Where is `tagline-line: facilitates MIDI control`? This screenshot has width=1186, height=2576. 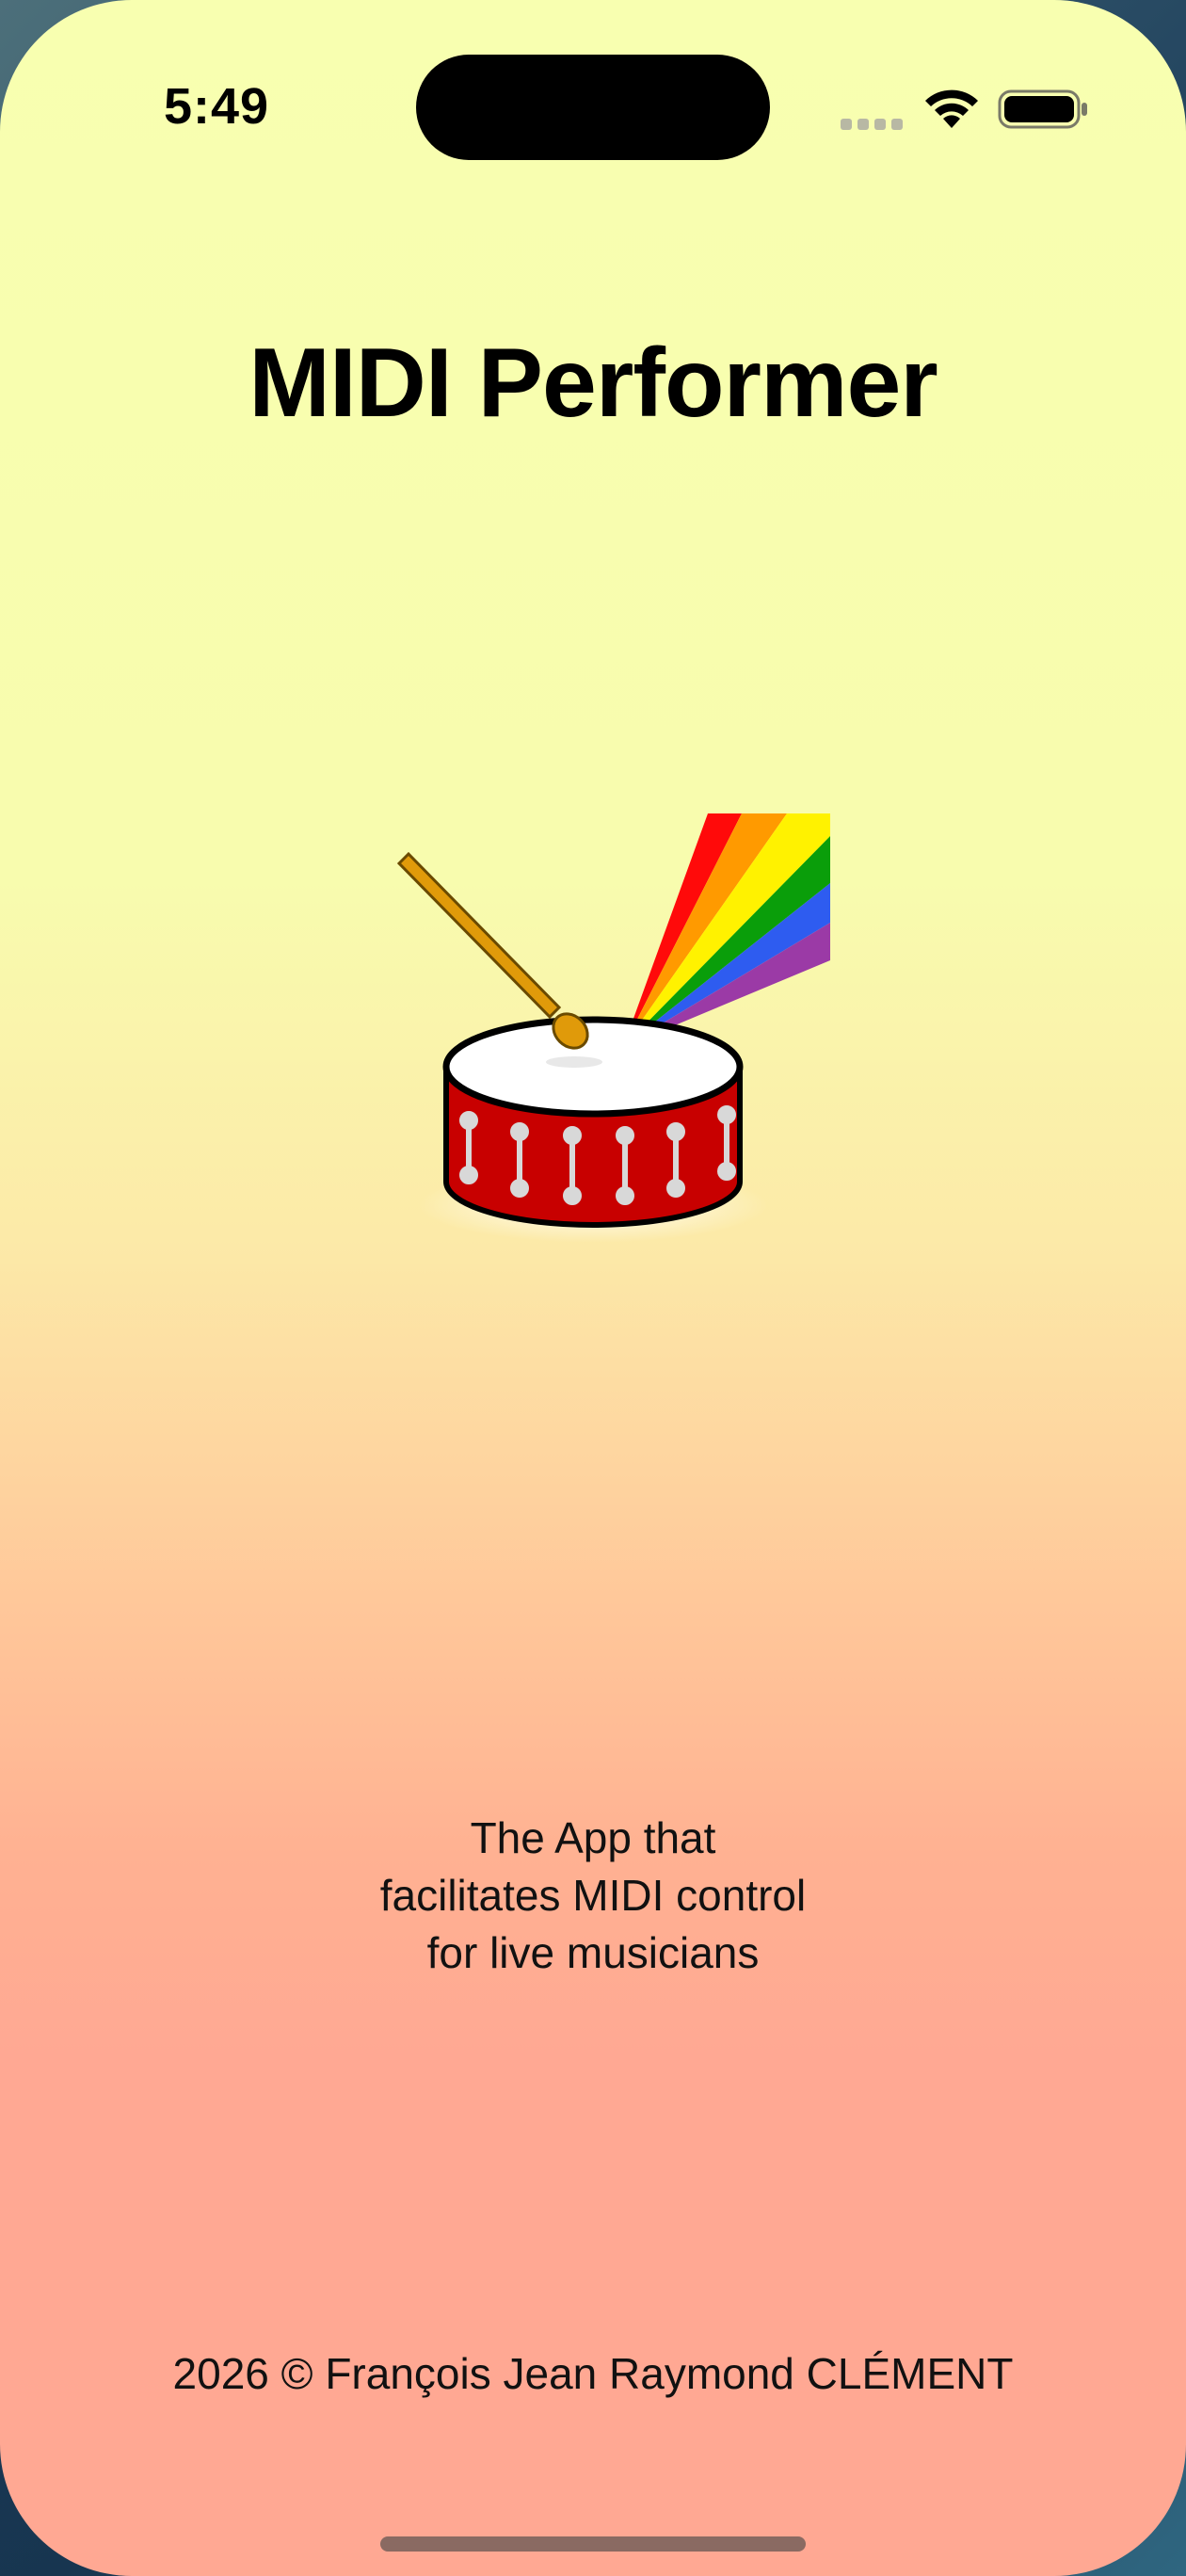 tagline-line: facilitates MIDI control is located at coordinates (593, 1895).